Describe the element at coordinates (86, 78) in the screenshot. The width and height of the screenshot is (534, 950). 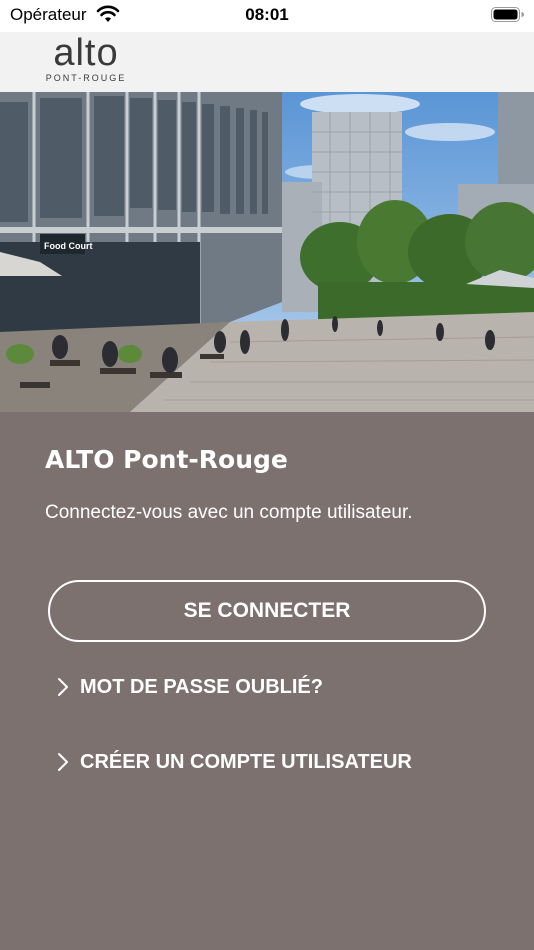
I see `logo-subtext: PONT-ROUGE` at that location.